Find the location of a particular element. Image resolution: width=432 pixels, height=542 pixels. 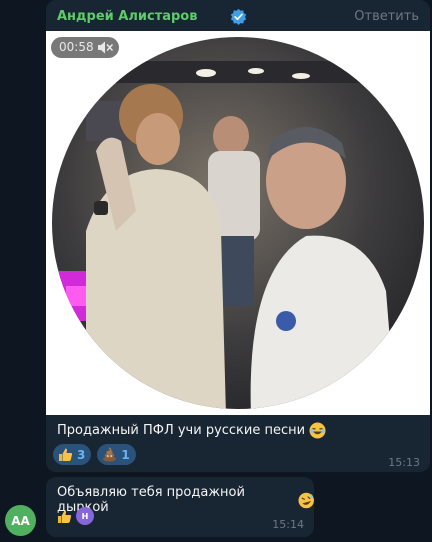

video-duration: 00:58 is located at coordinates (76, 47).